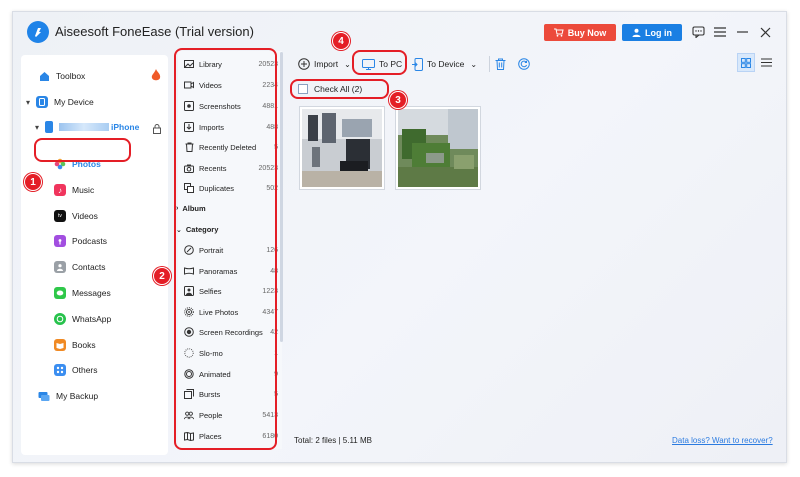 The height and width of the screenshot is (477, 800). What do you see at coordinates (281, 197) in the screenshot?
I see `category-scrollbar` at bounding box center [281, 197].